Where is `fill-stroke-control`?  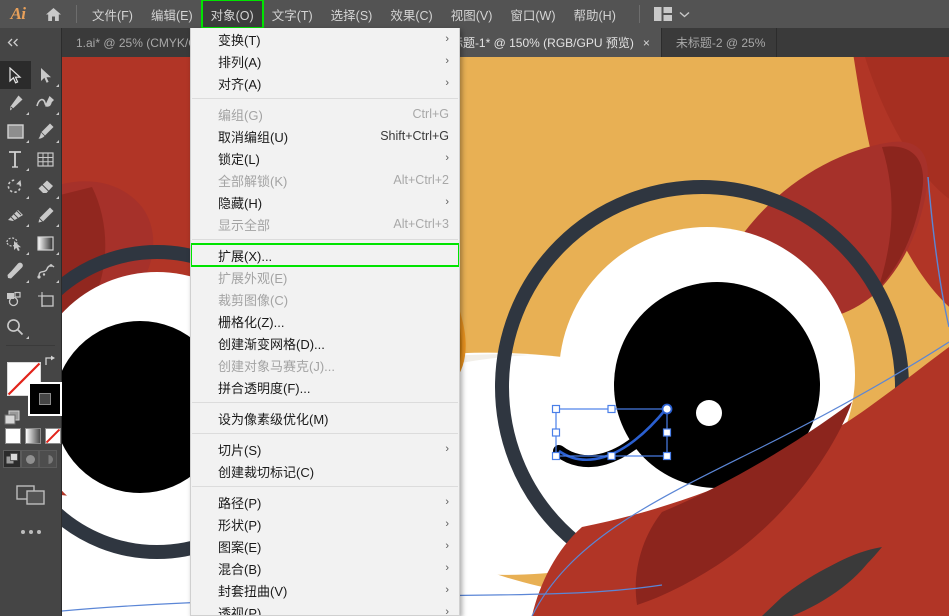
fill-stroke-control is located at coordinates (31, 388).